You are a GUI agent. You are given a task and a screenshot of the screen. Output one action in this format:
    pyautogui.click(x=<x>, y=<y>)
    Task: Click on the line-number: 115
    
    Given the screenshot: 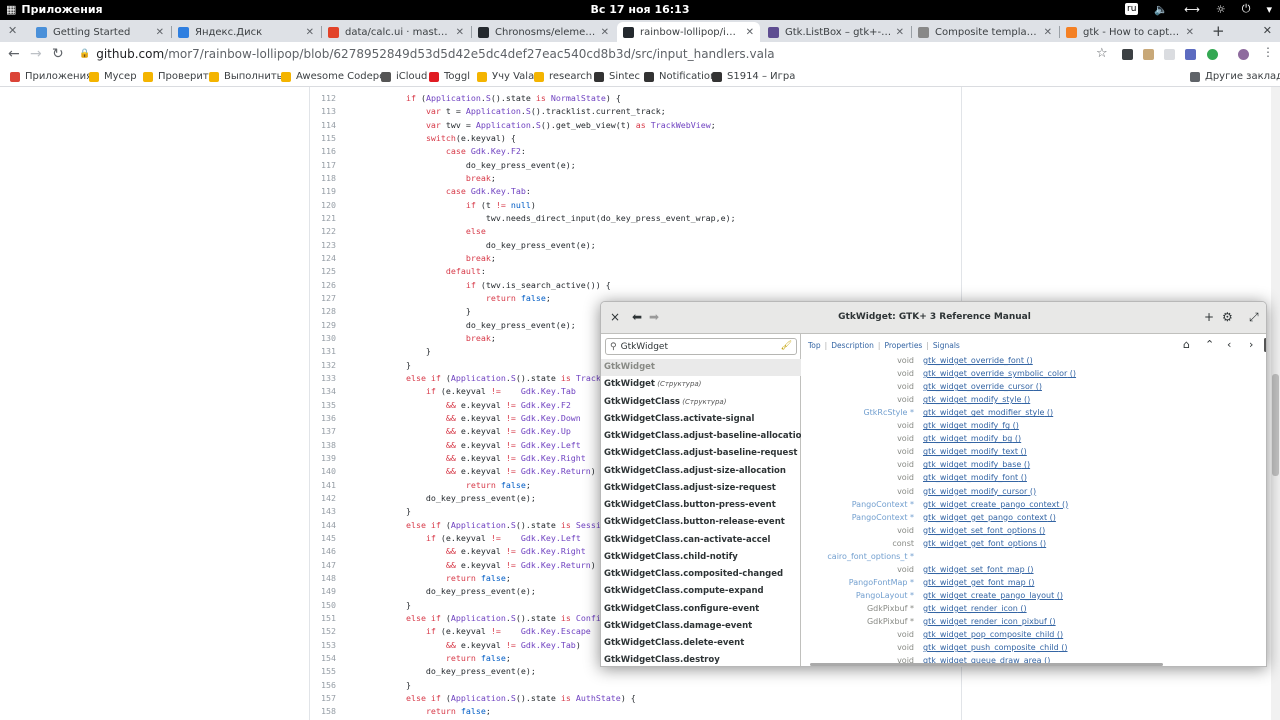 What is the action you would take?
    pyautogui.click(x=323, y=138)
    